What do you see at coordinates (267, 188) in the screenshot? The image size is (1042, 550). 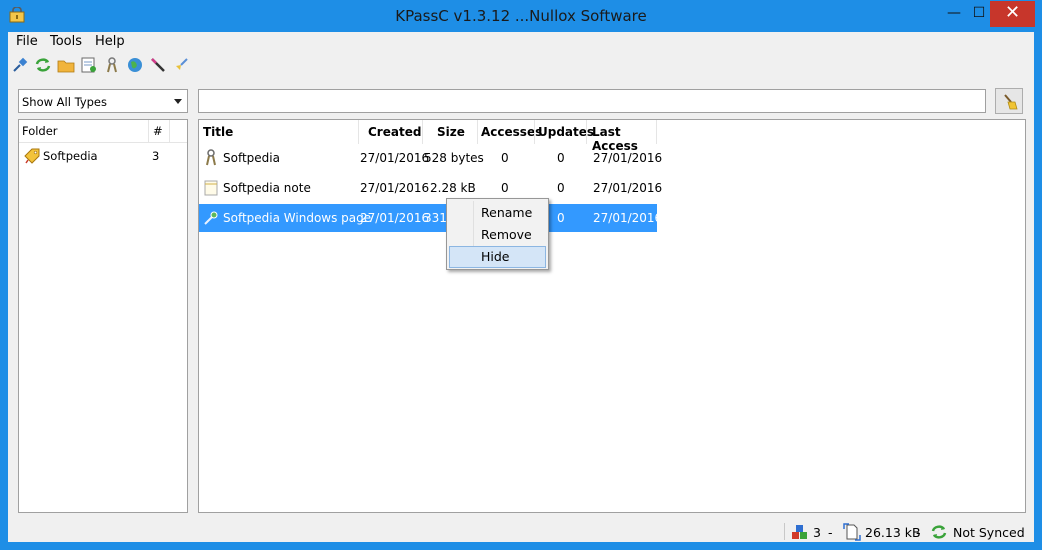 I see `item-title: Softpedia note` at bounding box center [267, 188].